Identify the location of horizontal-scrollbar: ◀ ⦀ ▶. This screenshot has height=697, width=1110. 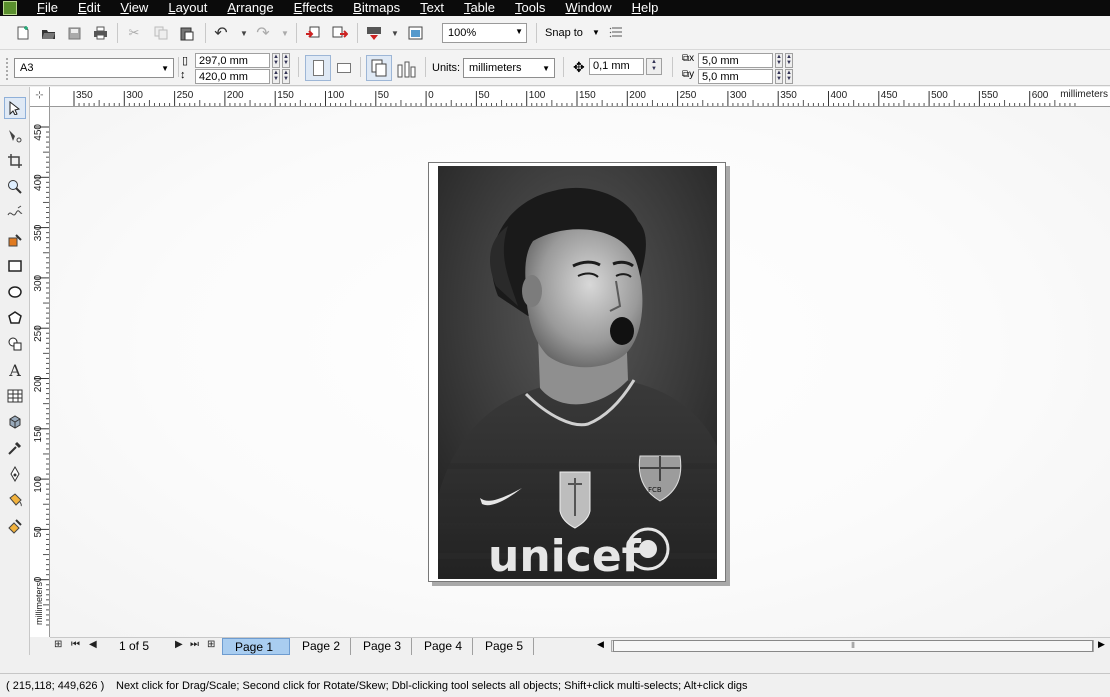
(852, 646).